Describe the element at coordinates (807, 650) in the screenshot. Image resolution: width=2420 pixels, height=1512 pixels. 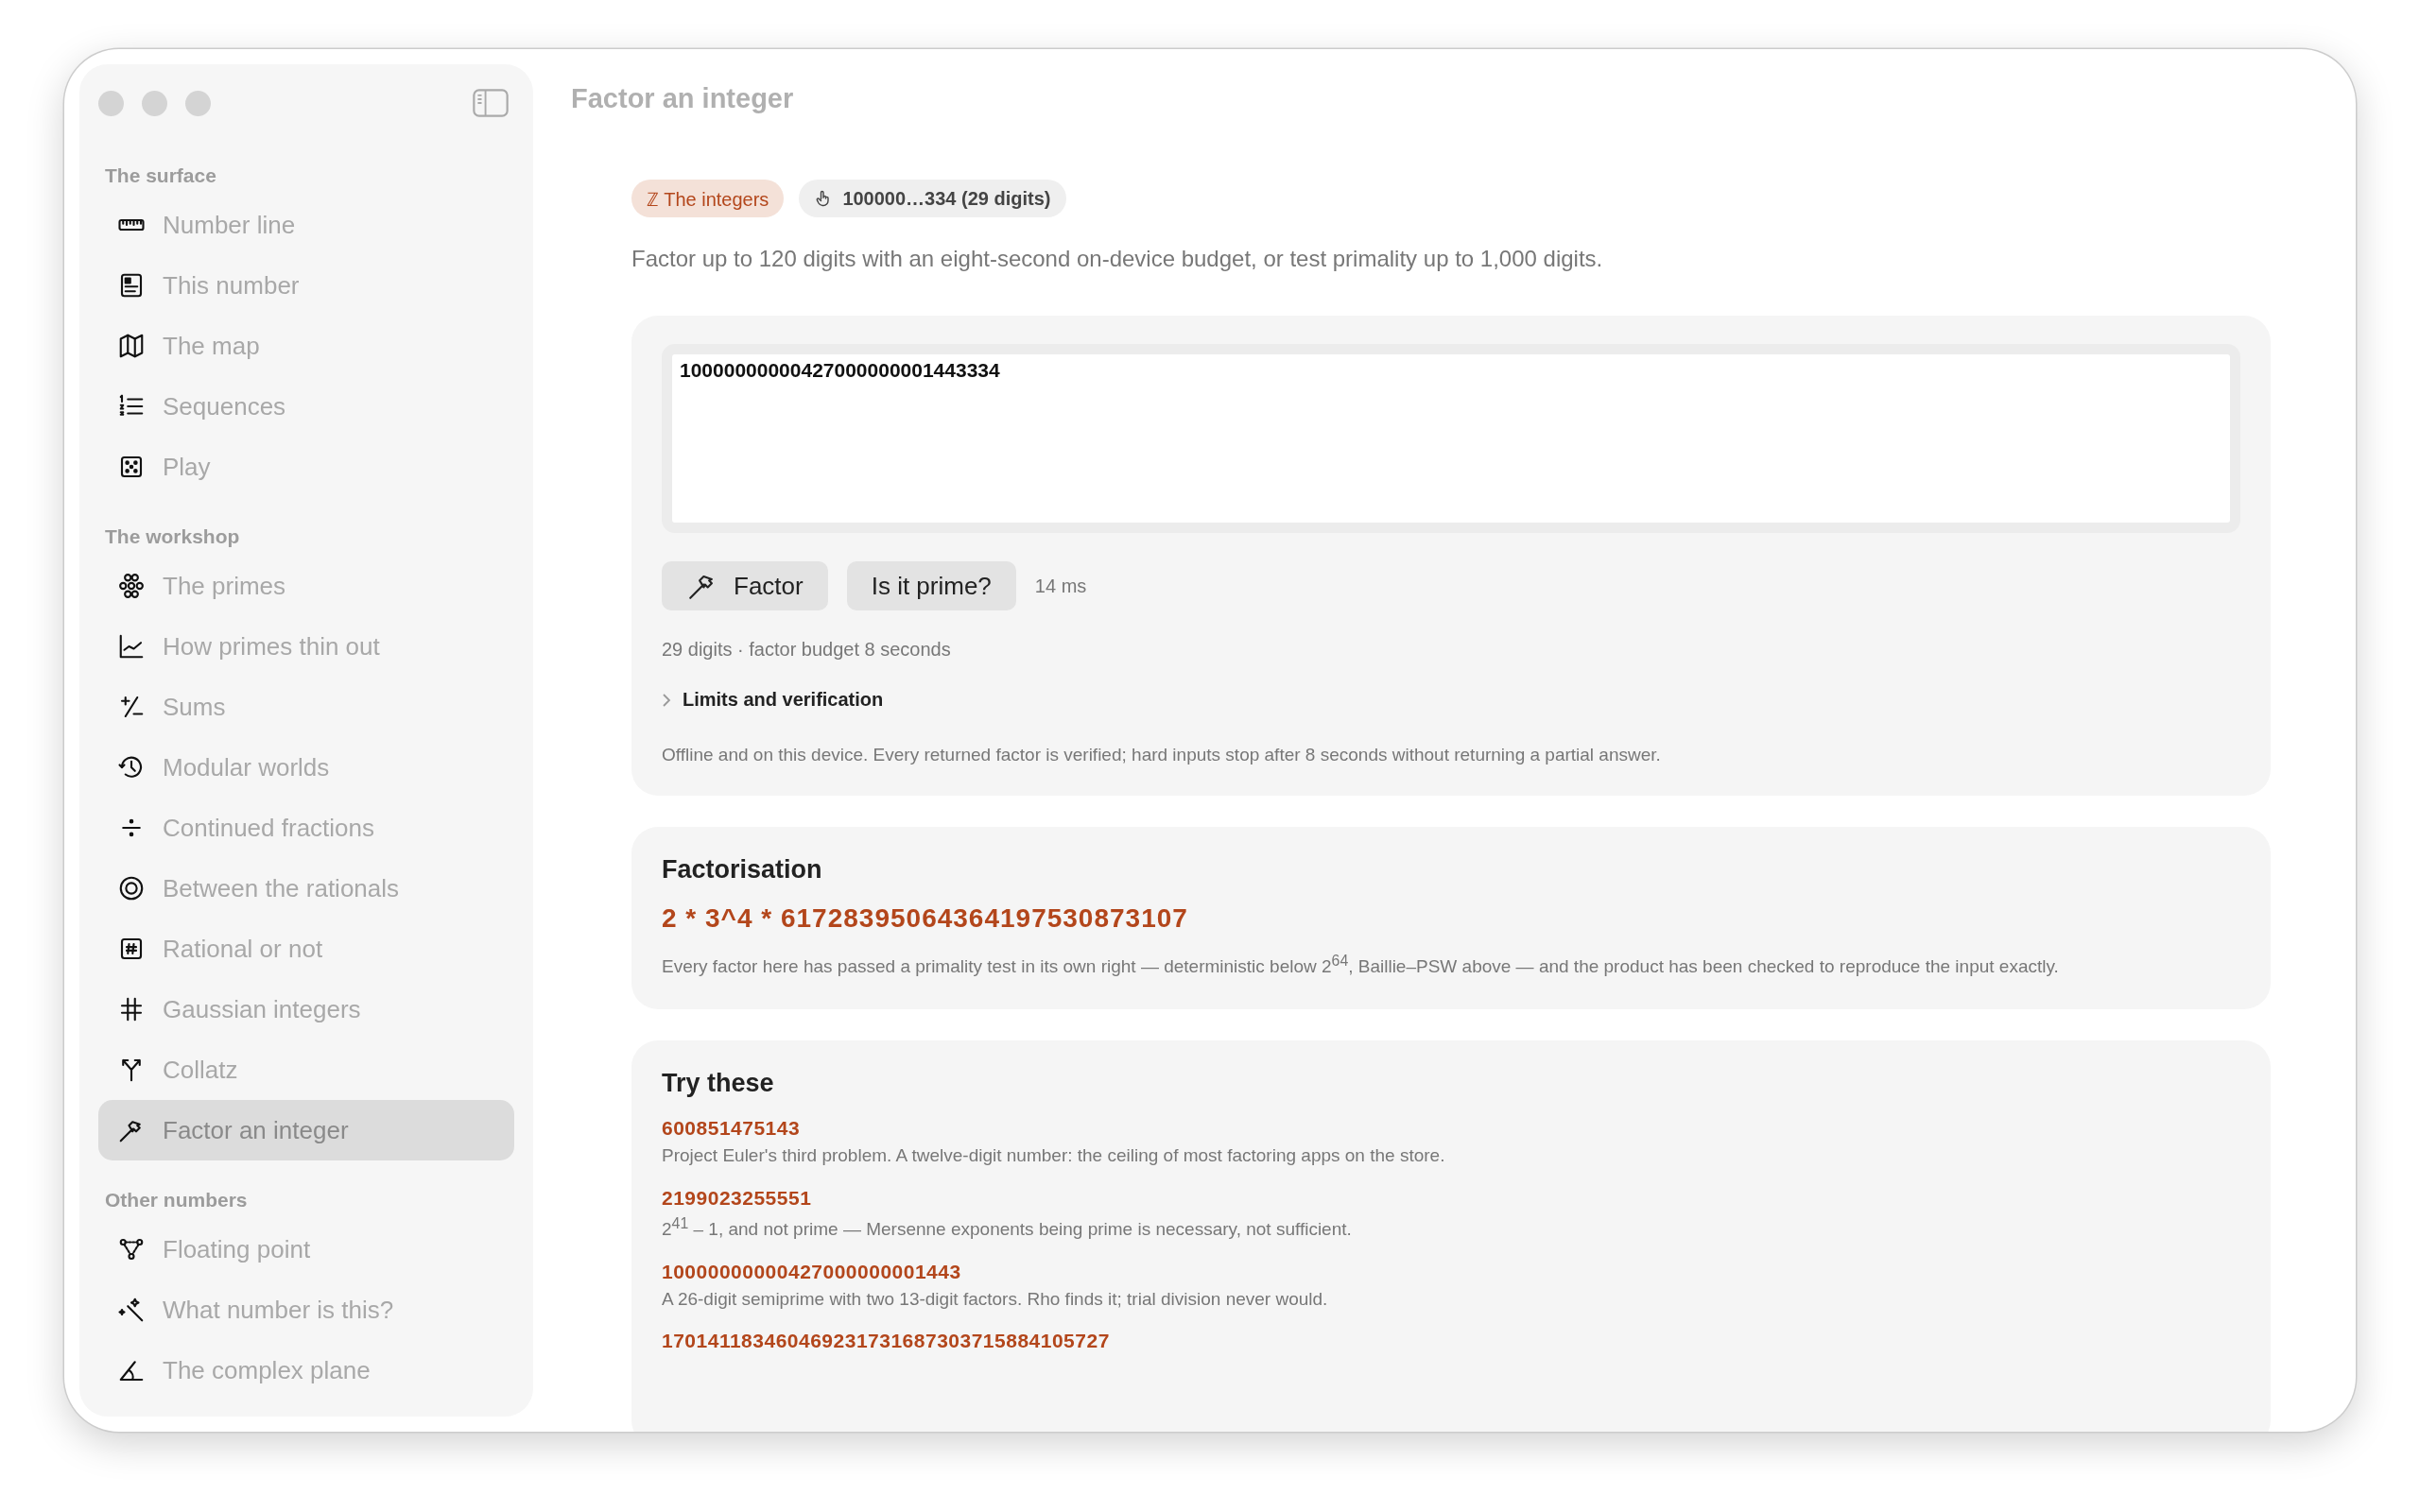
I see `budget-text: 29 digits · factor budget 8 seconds` at that location.